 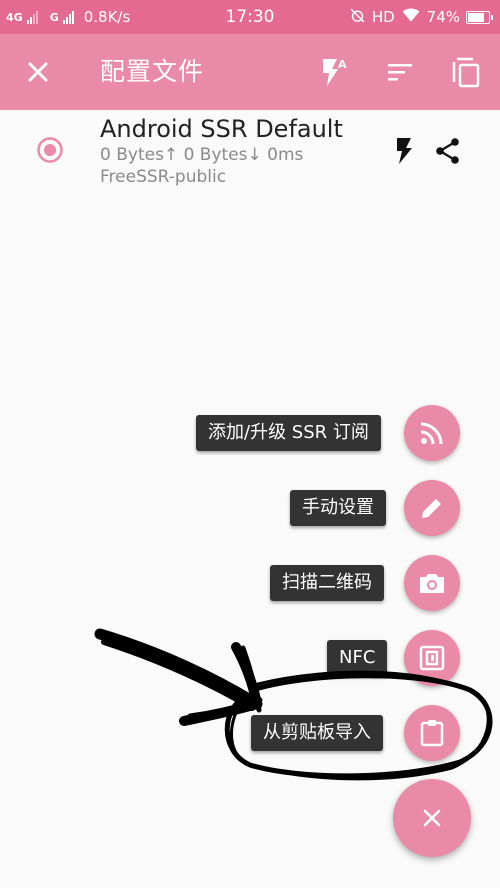 I want to click on scan-qr-button, so click(x=432, y=583).